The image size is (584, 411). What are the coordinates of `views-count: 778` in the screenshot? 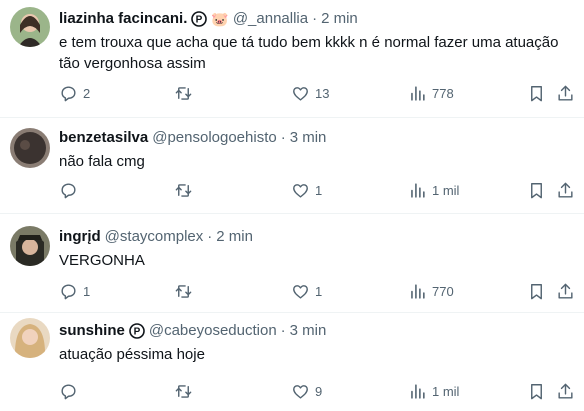 It's located at (443, 93).